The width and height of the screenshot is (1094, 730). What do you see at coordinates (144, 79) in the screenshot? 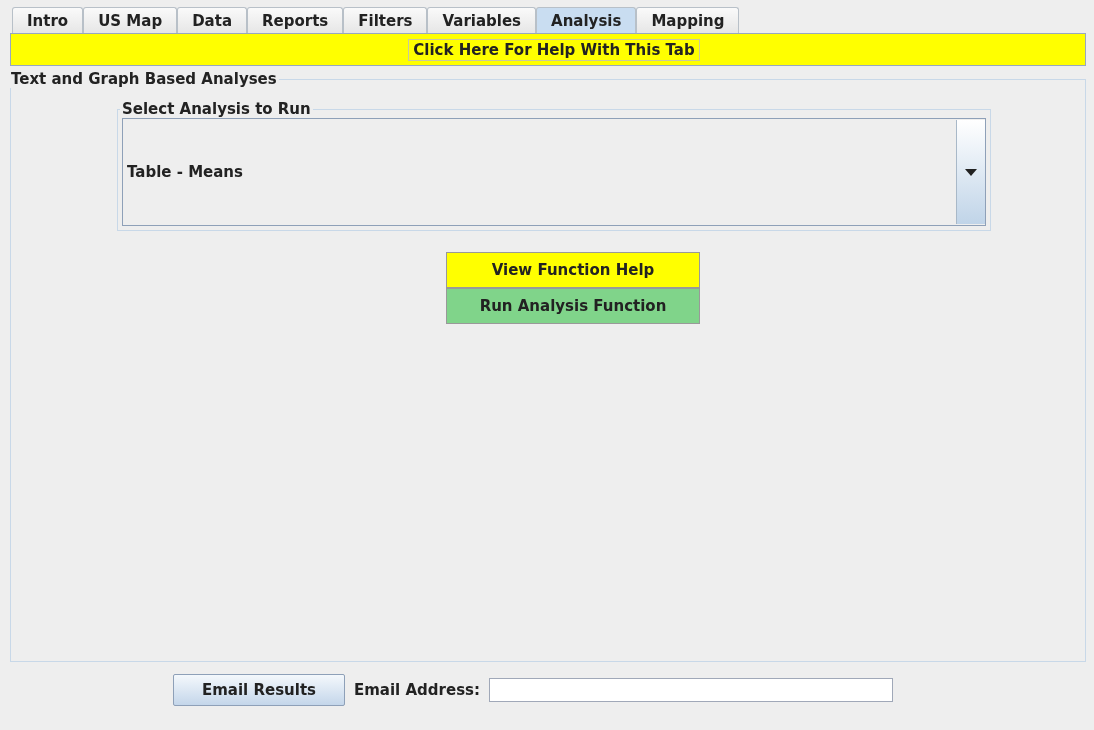
I see `panel-title: Text and Graph Based Analyses` at bounding box center [144, 79].